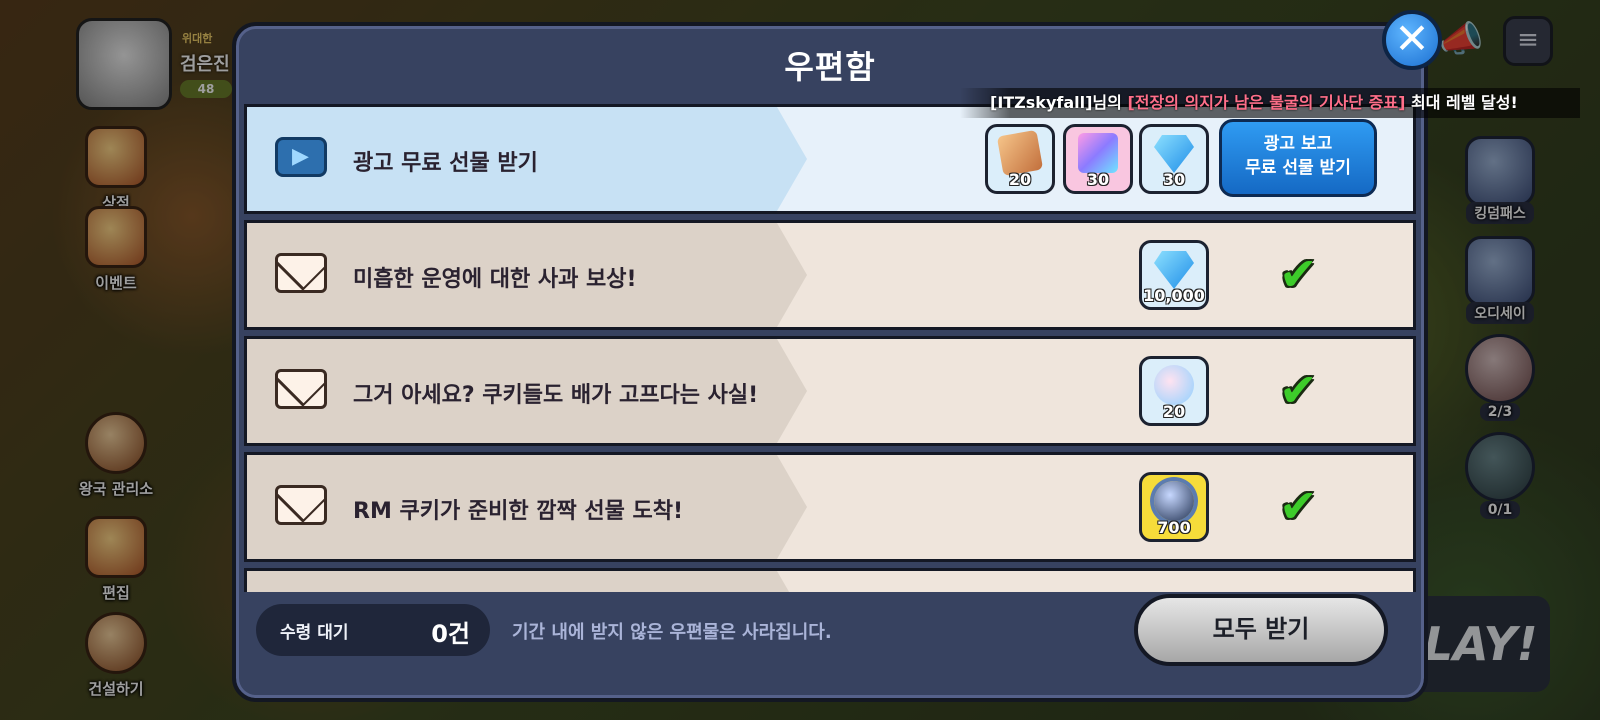 This screenshot has height=720, width=1600. I want to click on reward-qty: 700, so click(1174, 527).